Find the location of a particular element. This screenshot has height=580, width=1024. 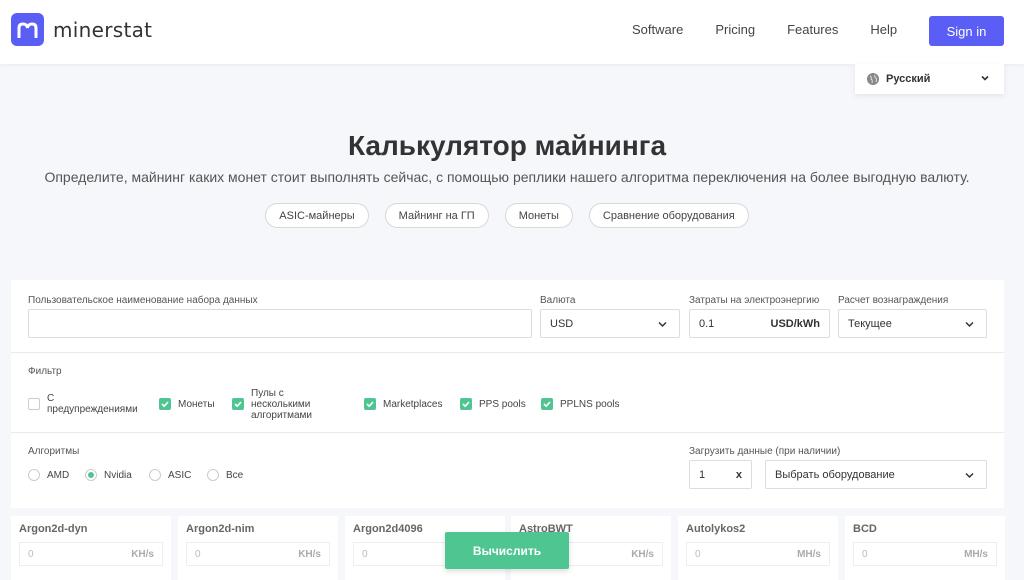

algo-name: BCD is located at coordinates (865, 529).